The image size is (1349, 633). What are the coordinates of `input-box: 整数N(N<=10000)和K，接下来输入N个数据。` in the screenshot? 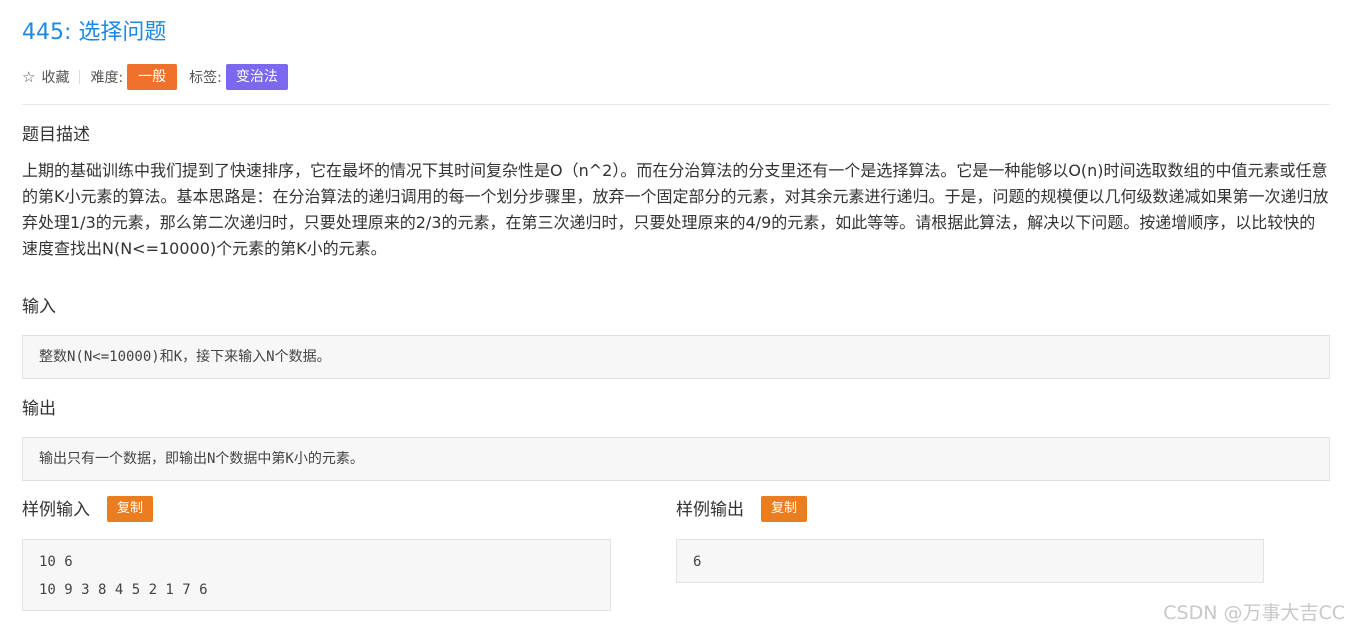 It's located at (676, 357).